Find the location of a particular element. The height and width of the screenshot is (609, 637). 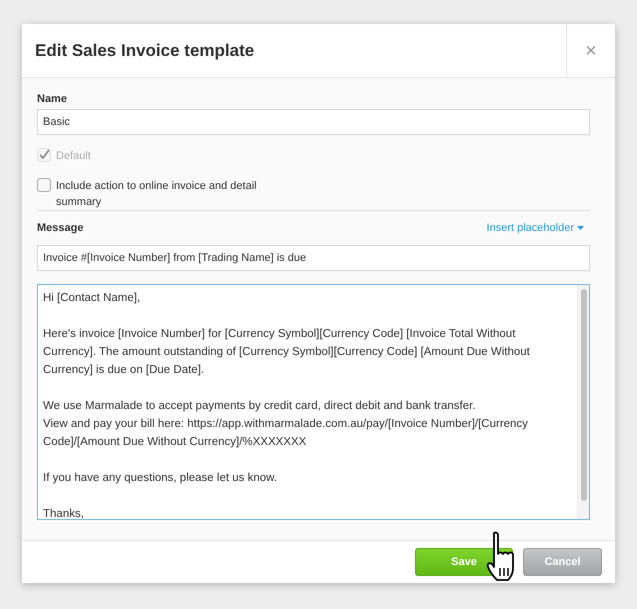

caret-icon is located at coordinates (580, 228).